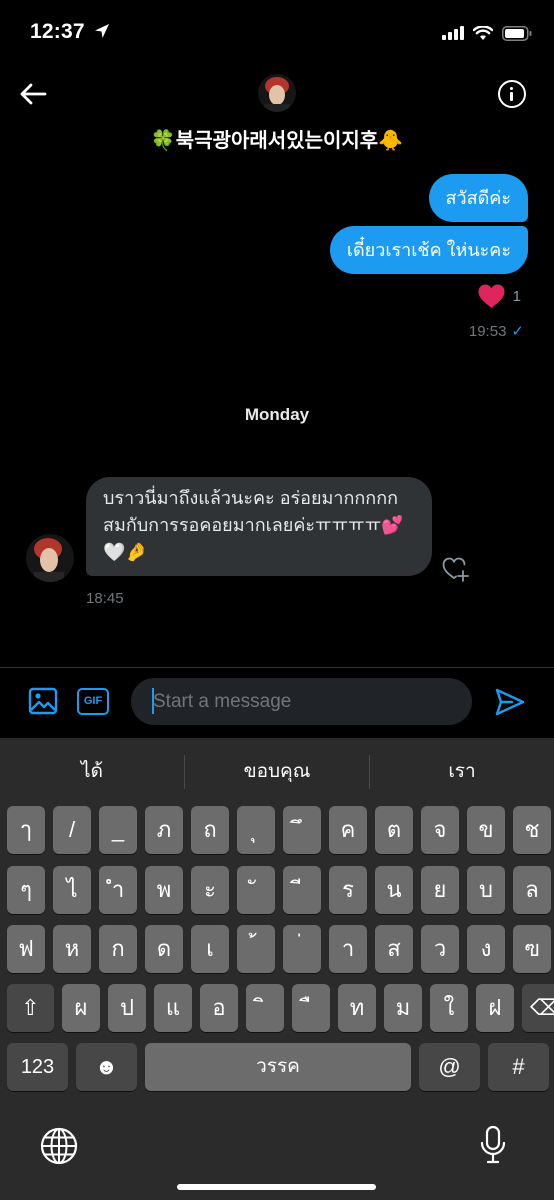 The image size is (554, 1200). I want to click on read-check-icon: ✓, so click(517, 331).